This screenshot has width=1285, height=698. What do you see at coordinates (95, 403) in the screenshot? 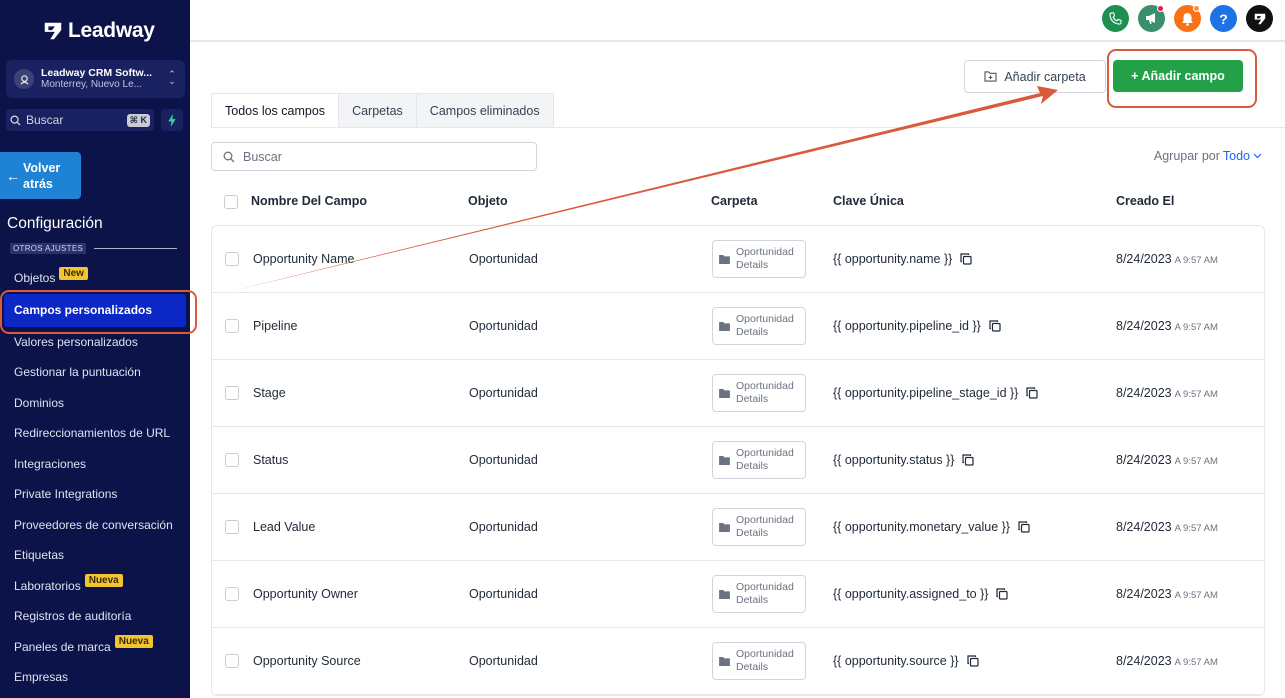
I see `sidebar-item-dominios: Dominios` at bounding box center [95, 403].